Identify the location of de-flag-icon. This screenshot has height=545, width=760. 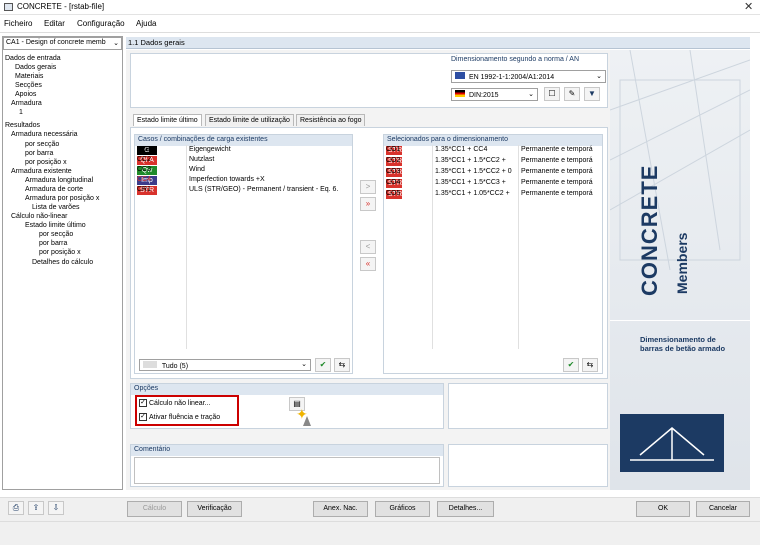
(460, 93).